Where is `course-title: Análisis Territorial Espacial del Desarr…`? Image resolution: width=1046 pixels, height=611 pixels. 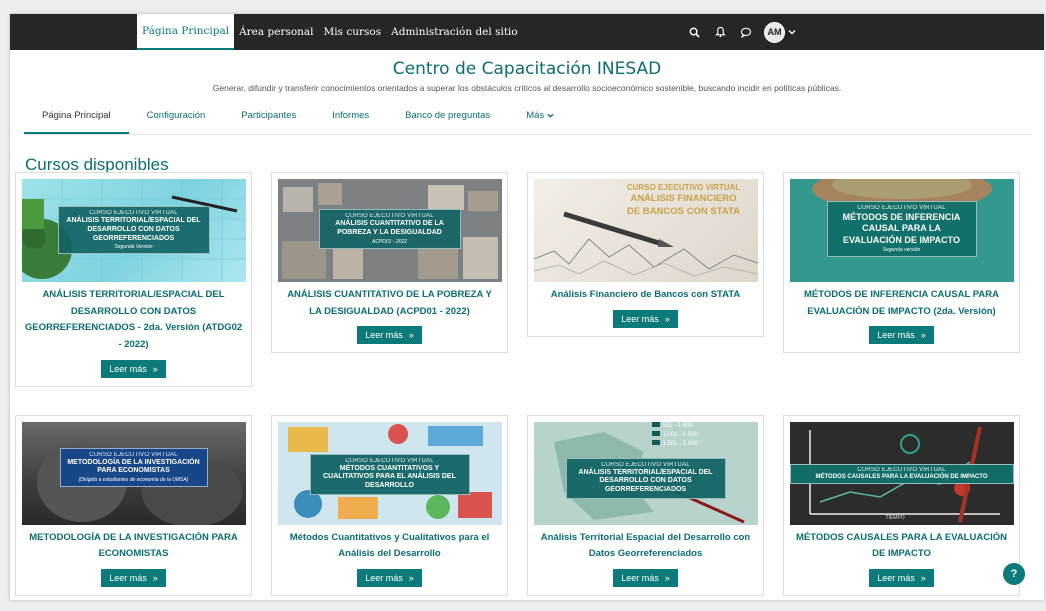 course-title: Análisis Territorial Espacial del Desarr… is located at coordinates (645, 546).